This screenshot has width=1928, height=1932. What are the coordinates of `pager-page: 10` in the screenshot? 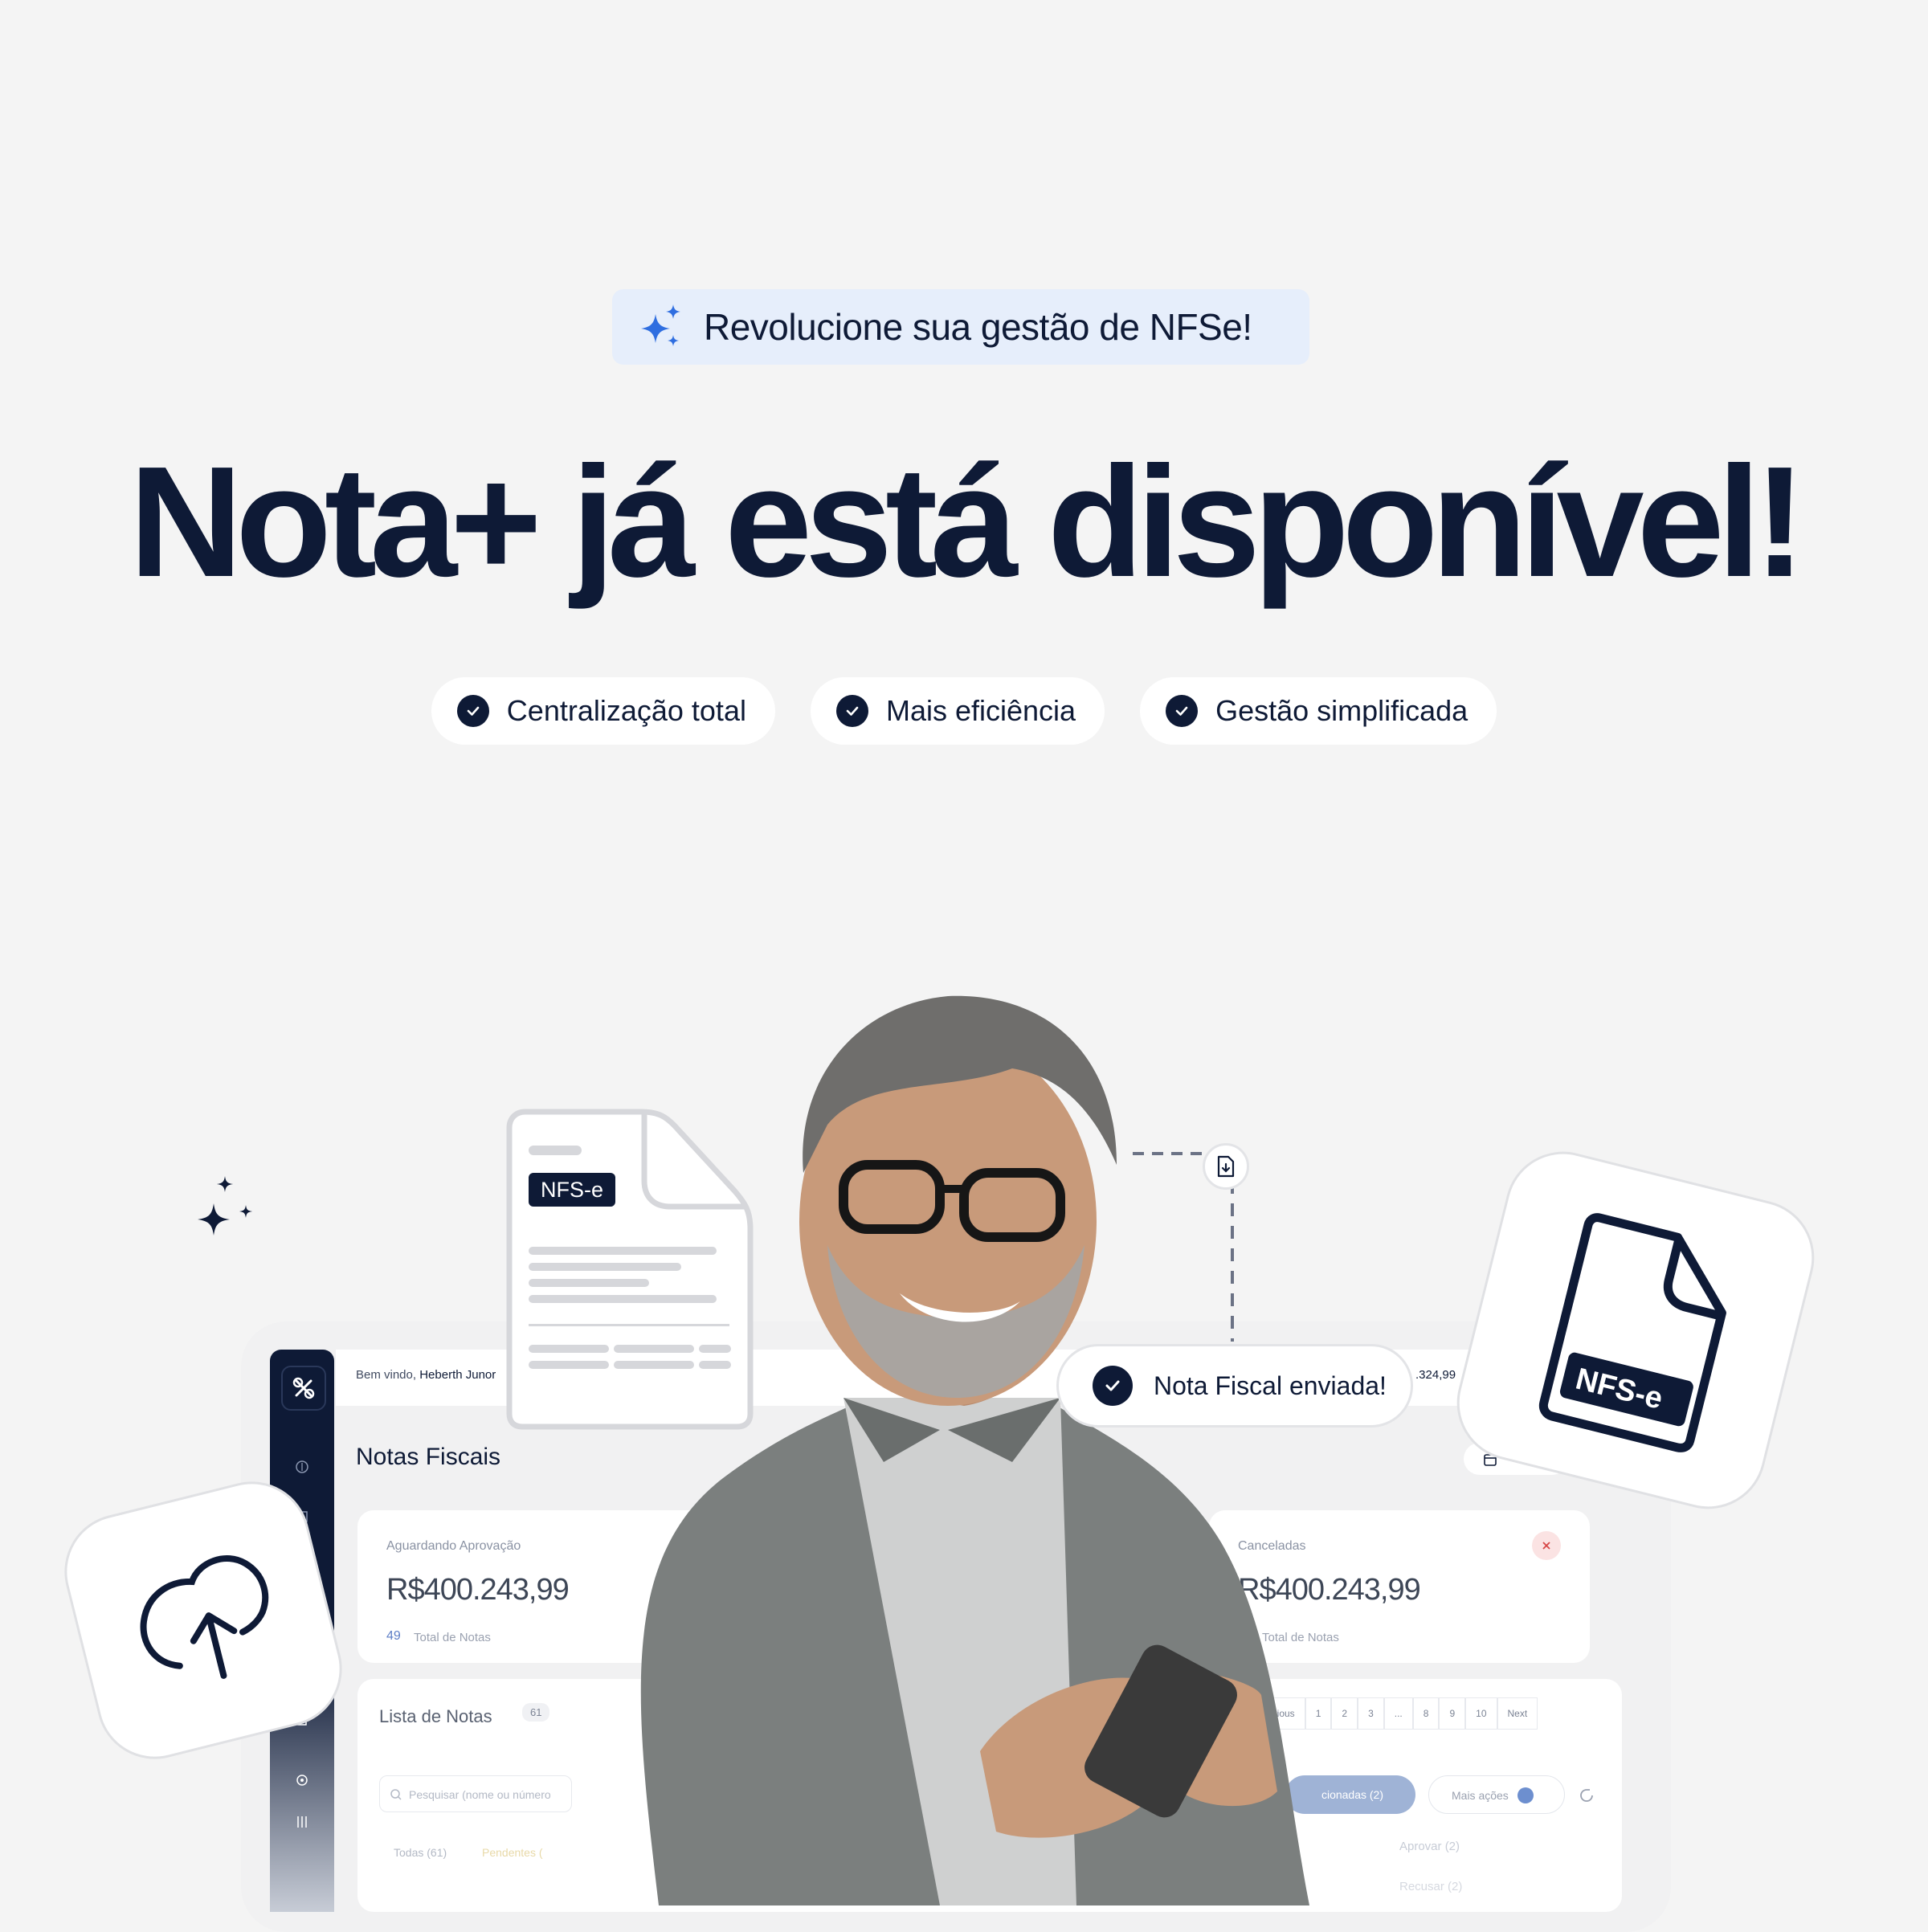 It's located at (1481, 1713).